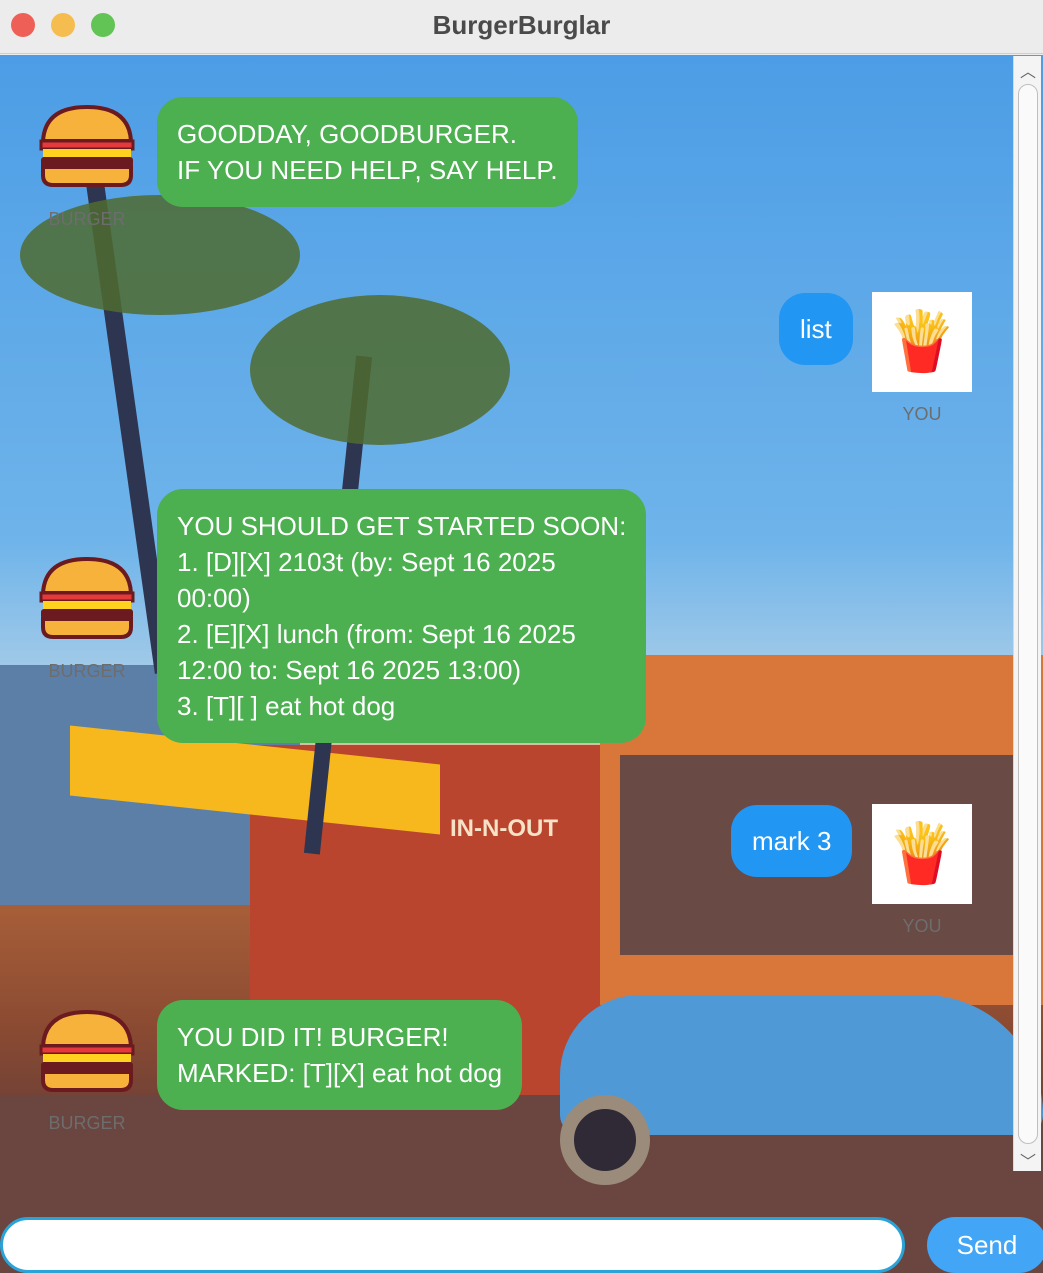 The width and height of the screenshot is (1043, 1273). Describe the element at coordinates (504, 828) in the screenshot. I see `background-sign: IN-N-OUT` at that location.